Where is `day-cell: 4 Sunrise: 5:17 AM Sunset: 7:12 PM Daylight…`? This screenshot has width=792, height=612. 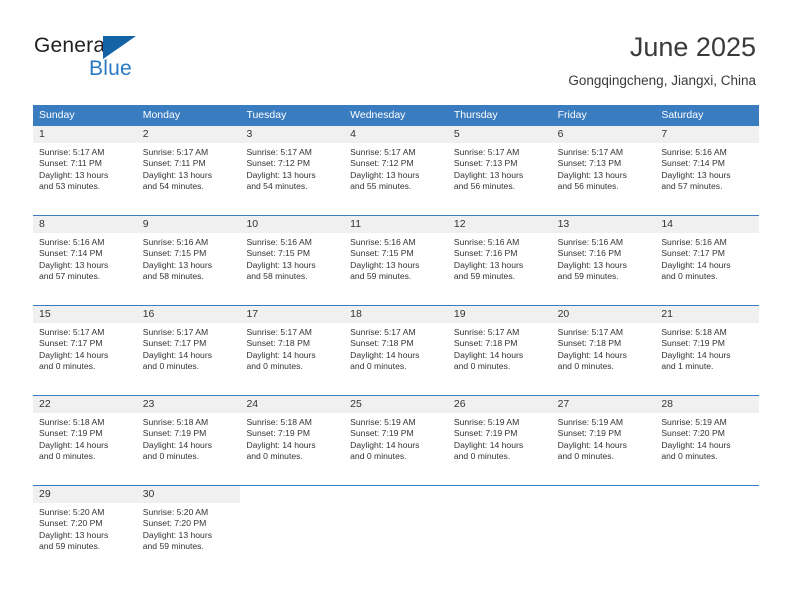
day-cell: 4 Sunrise: 5:17 AM Sunset: 7:12 PM Daylight… is located at coordinates (396, 170).